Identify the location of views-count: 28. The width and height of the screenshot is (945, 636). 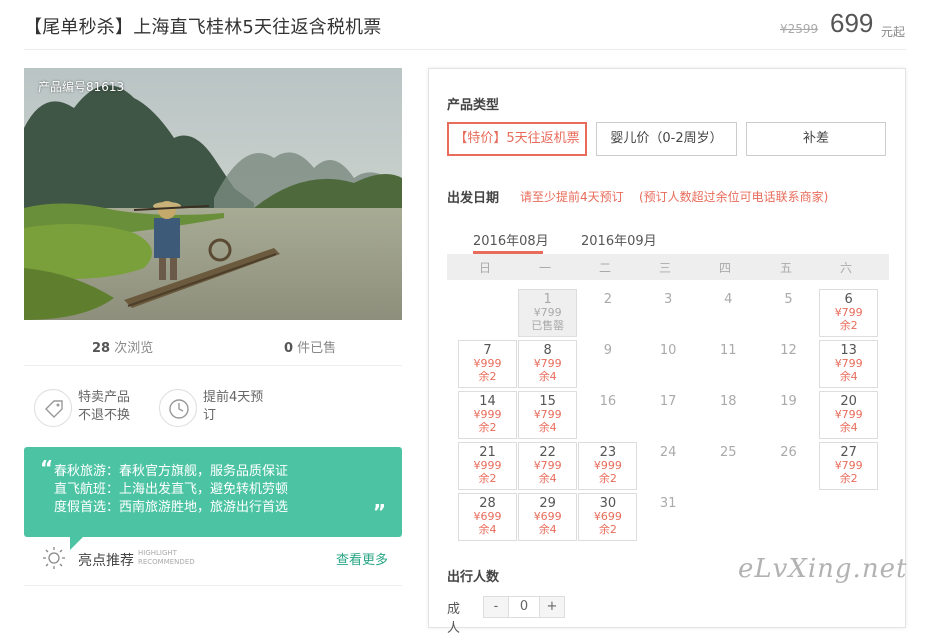
(101, 348).